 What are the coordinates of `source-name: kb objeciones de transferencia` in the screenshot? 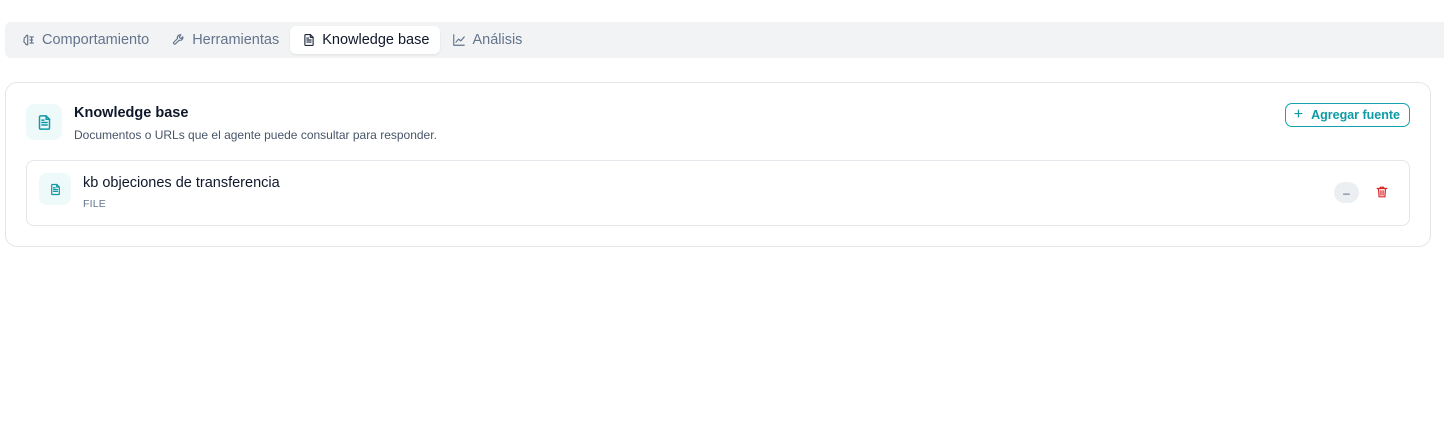 It's located at (181, 183).